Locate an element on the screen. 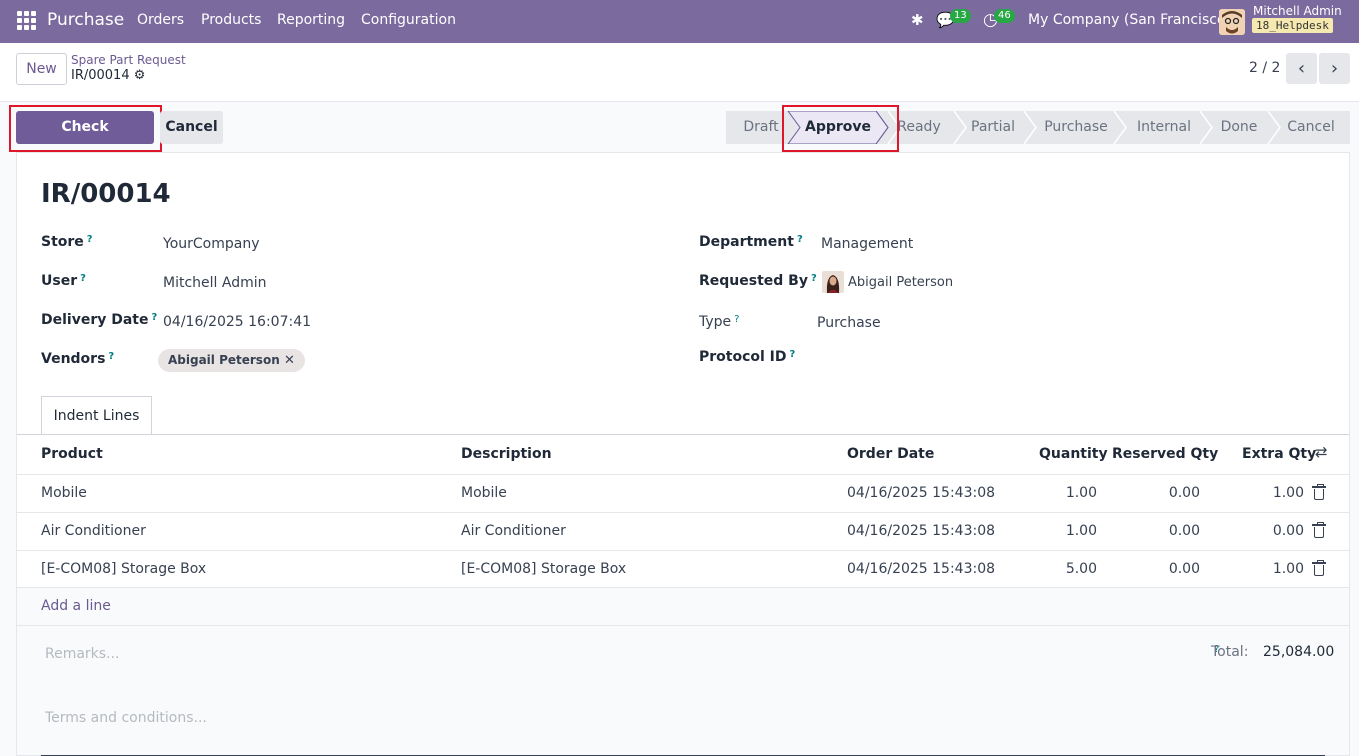 This screenshot has width=1359, height=756. user-label: User? is located at coordinates (63, 281).